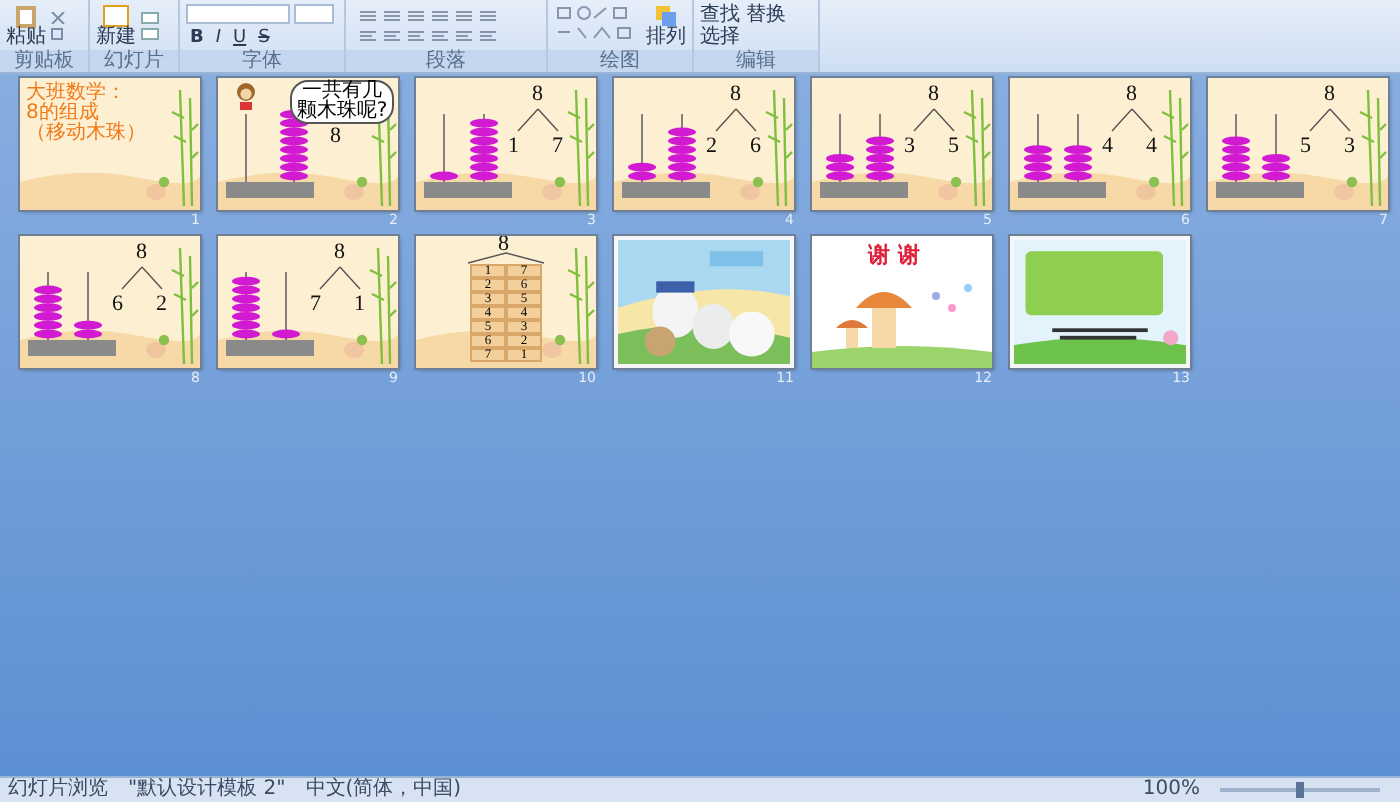 The height and width of the screenshot is (802, 1400). I want to click on group-label: 绘图, so click(620, 61).